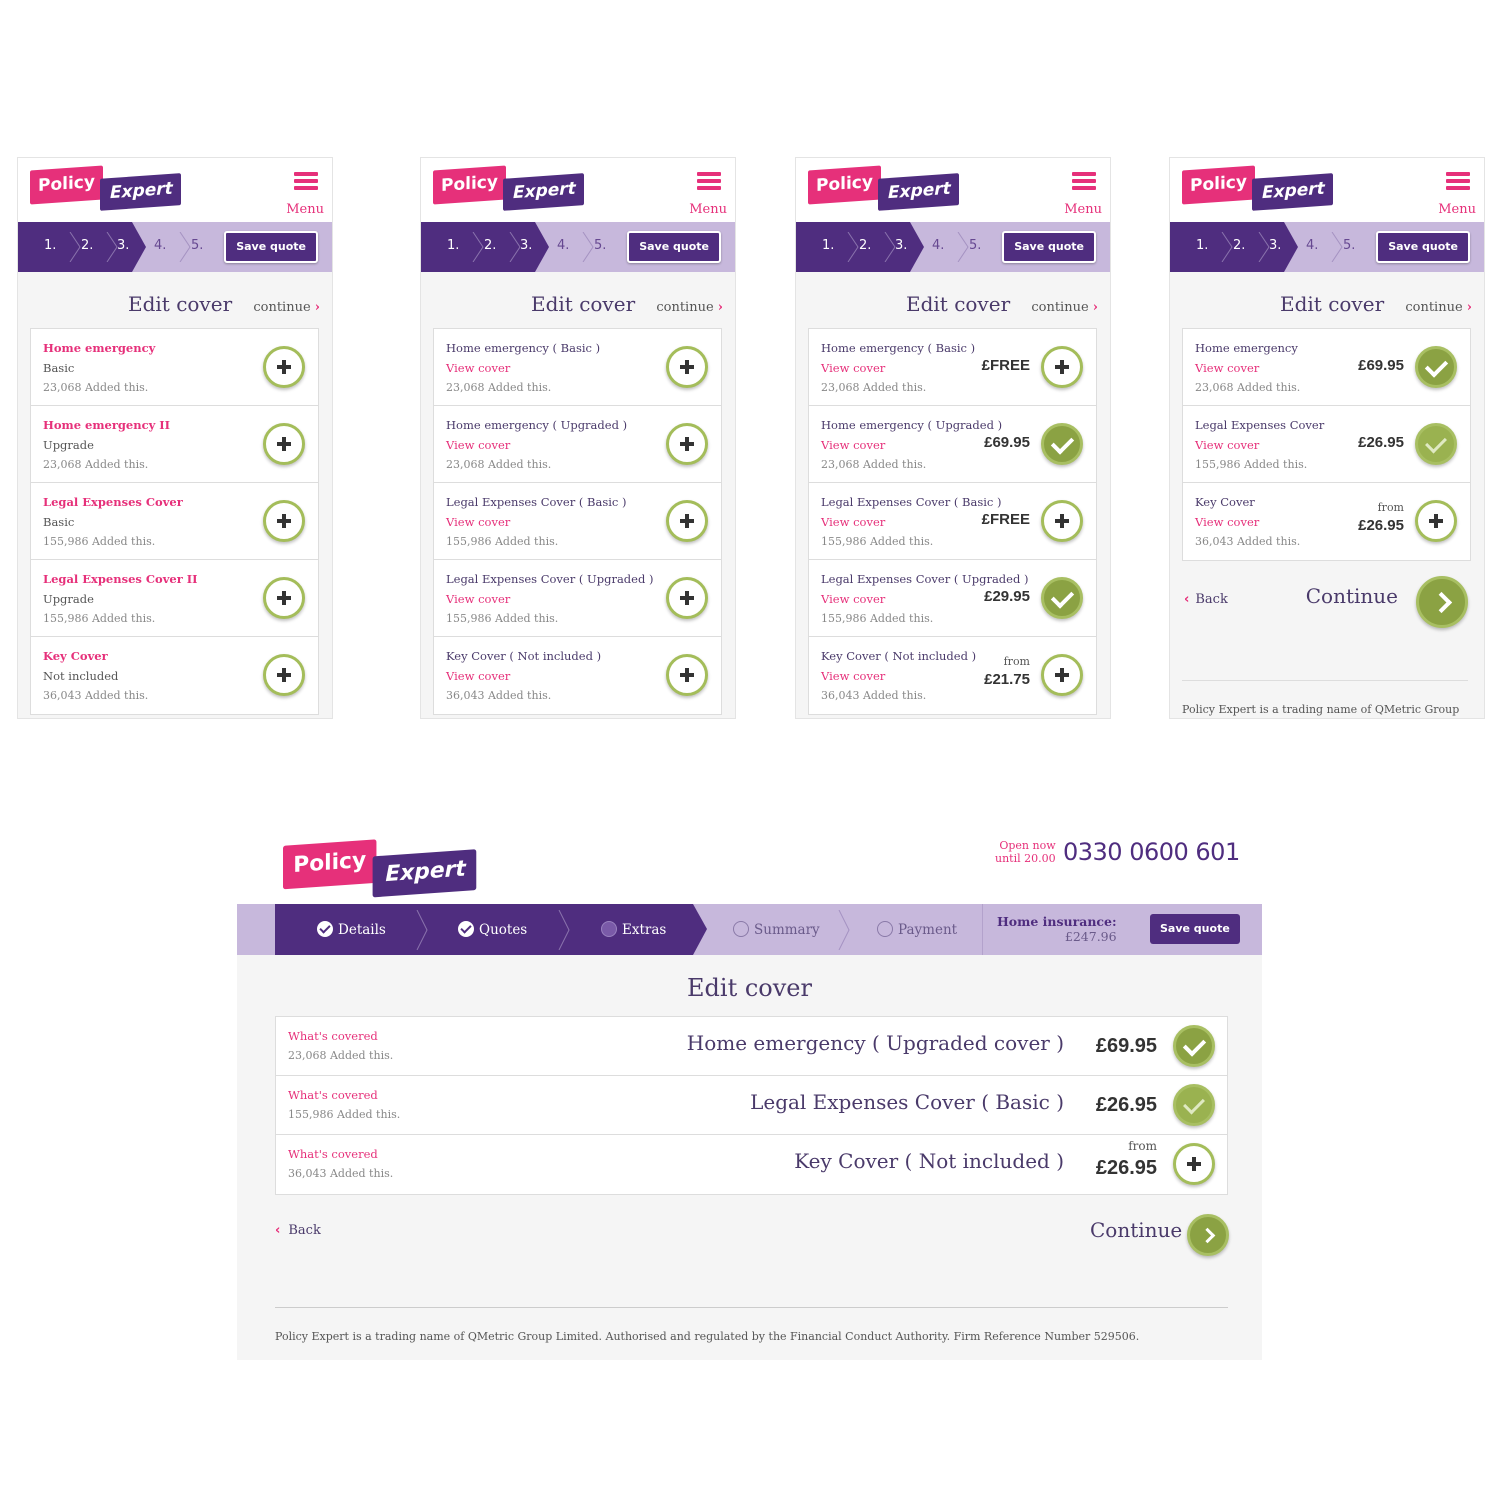  Describe the element at coordinates (633, 929) in the screenshot. I see `step-extras: Extras` at that location.